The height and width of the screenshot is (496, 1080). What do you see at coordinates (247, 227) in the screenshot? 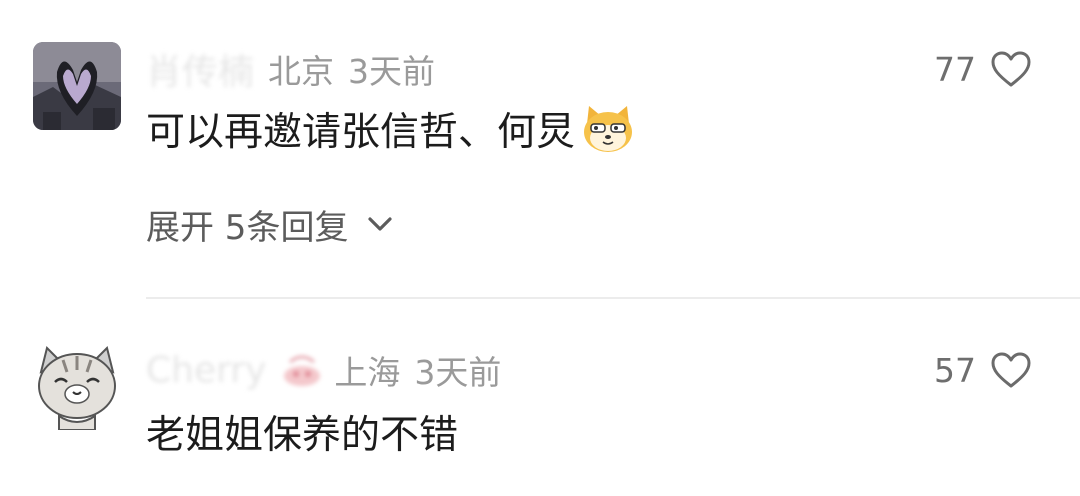
I see `expand-replies-label: 展开 5条回复` at bounding box center [247, 227].